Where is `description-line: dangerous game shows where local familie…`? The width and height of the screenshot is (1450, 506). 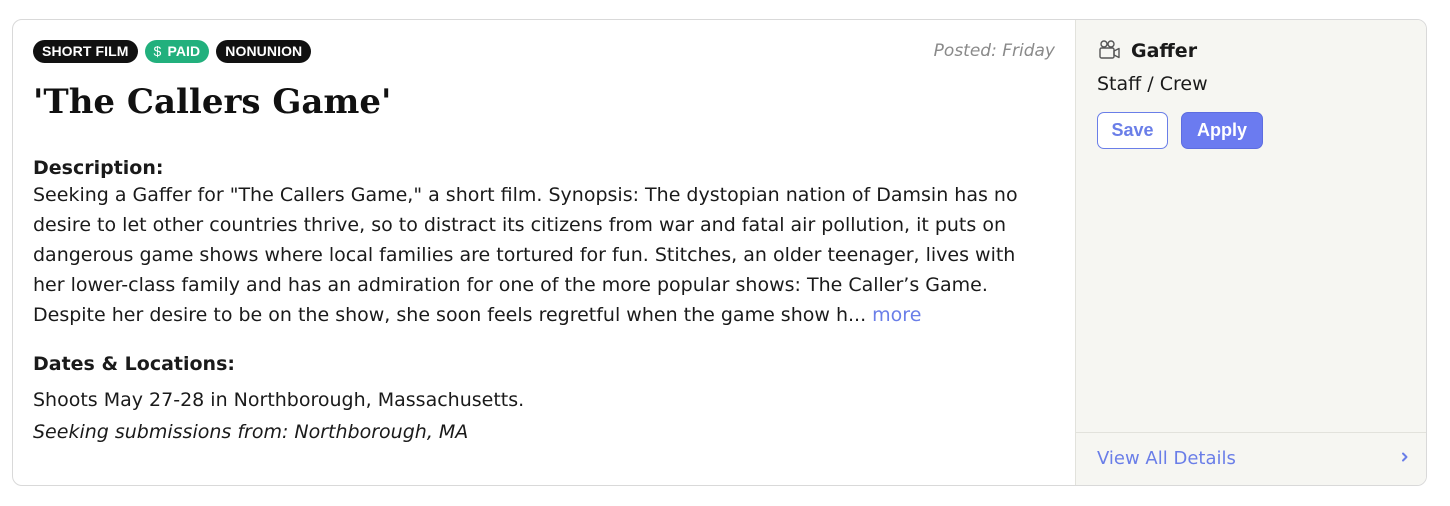 description-line: dangerous game shows where local familie… is located at coordinates (524, 255).